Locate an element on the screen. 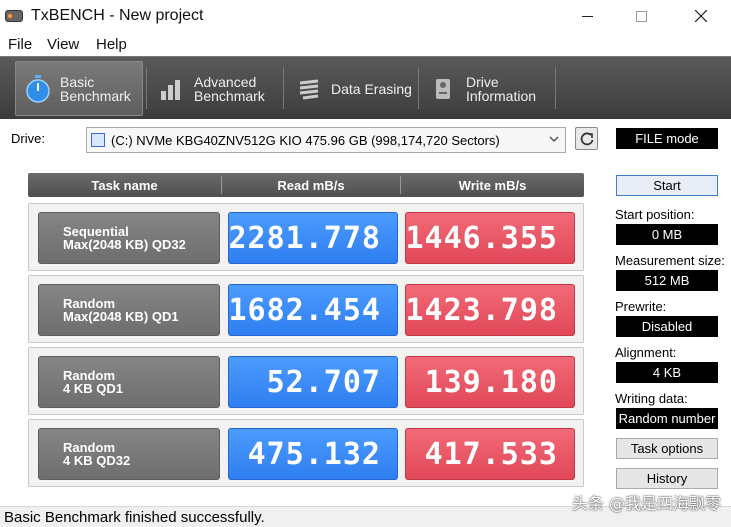 The height and width of the screenshot is (527, 731). window-title: TxBENCH - New project is located at coordinates (117, 15).